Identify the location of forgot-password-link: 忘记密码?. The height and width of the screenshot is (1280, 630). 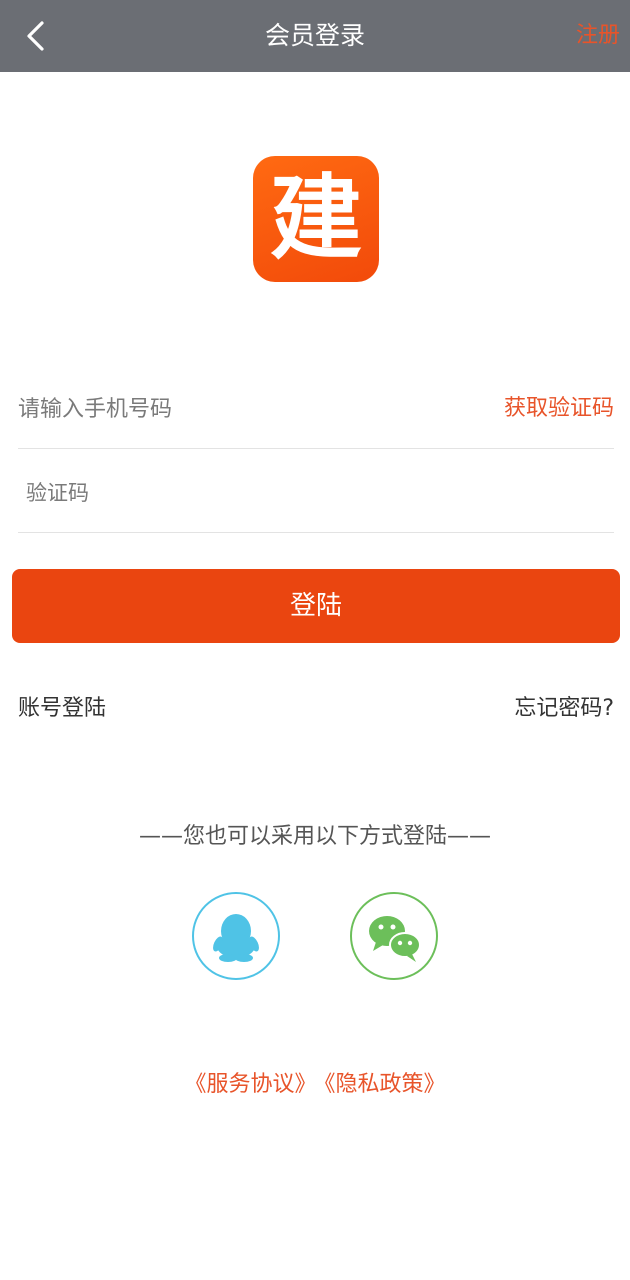
(564, 706).